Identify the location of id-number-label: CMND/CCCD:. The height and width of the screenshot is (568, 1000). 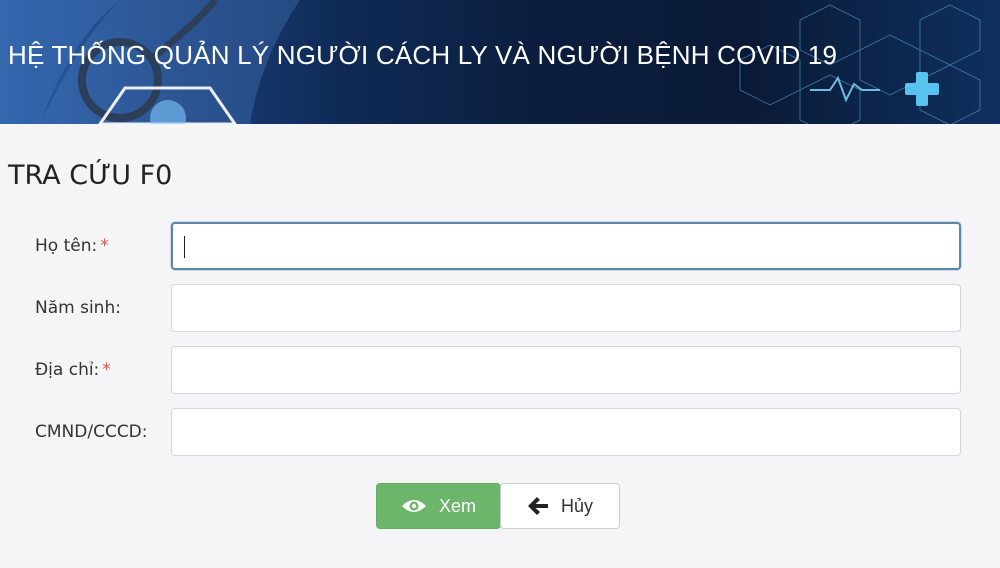
(91, 432).